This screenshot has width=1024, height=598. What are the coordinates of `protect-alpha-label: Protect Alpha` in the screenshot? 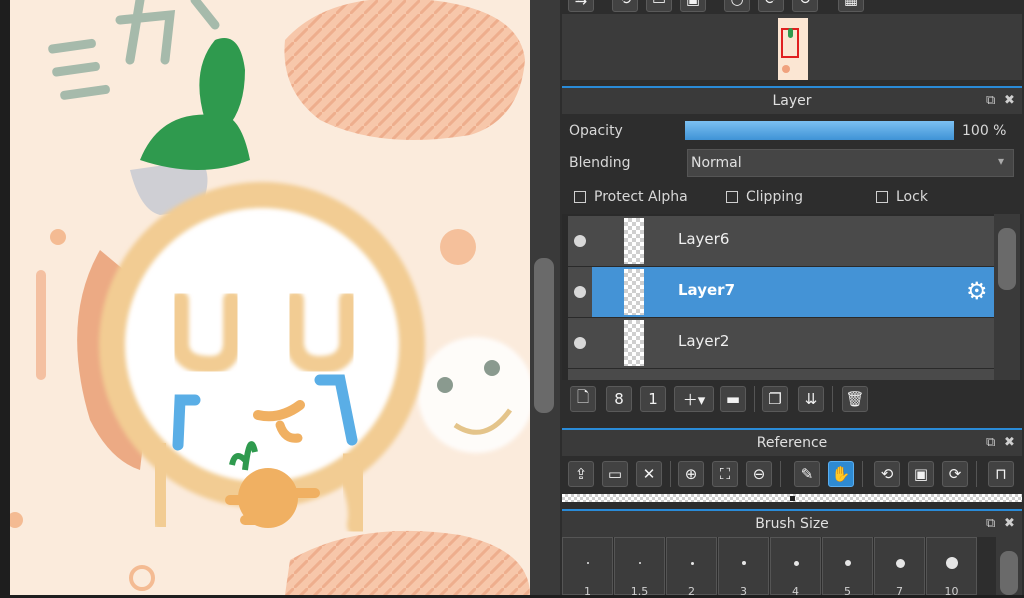 It's located at (641, 197).